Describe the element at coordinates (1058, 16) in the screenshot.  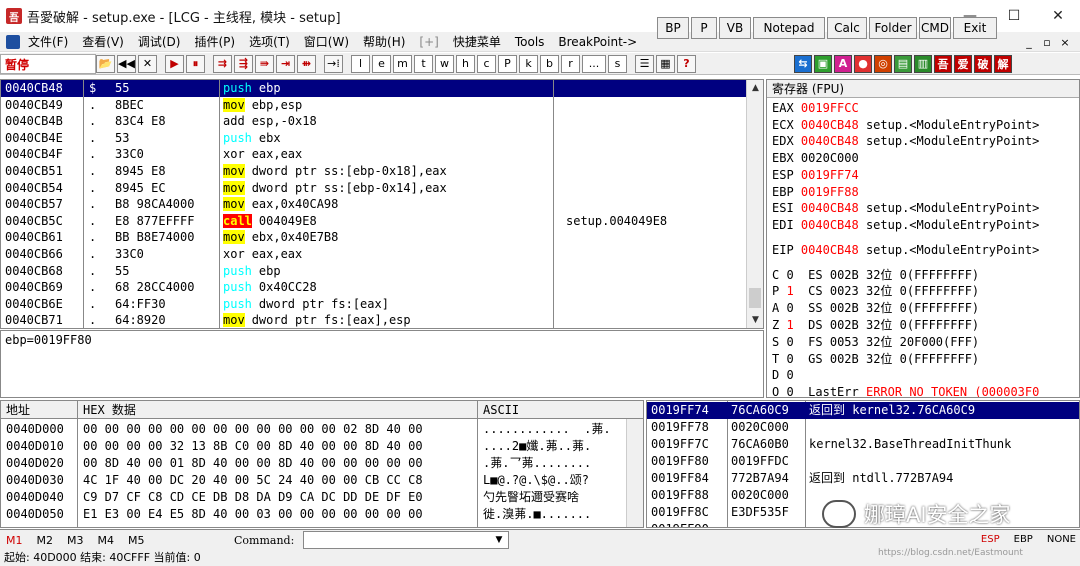
I see `close-button: ✕` at that location.